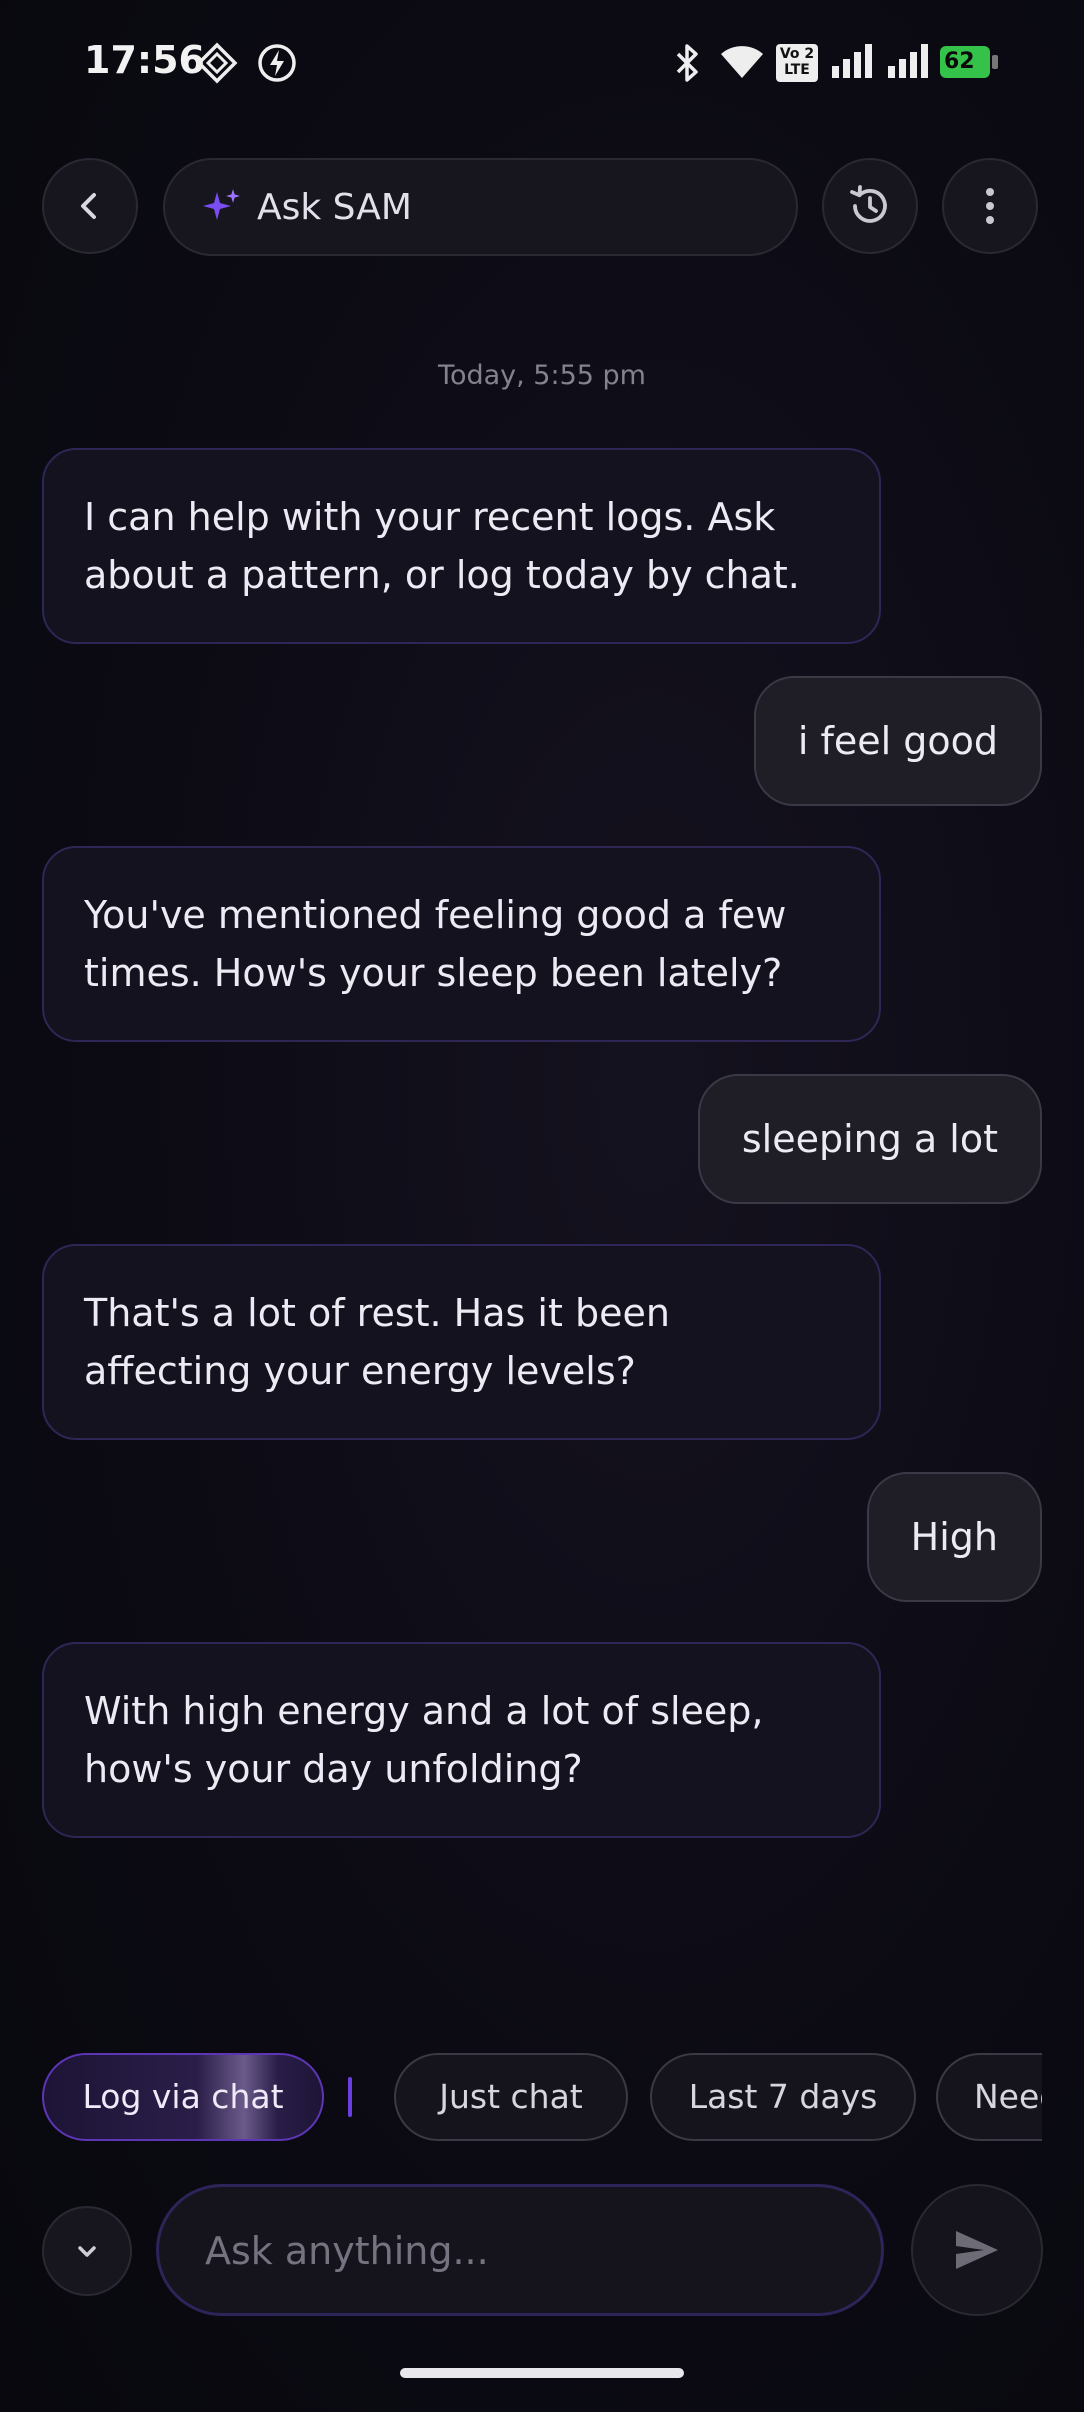 This screenshot has width=1084, height=2412. I want to click on chevron-down-icon, so click(87, 2251).